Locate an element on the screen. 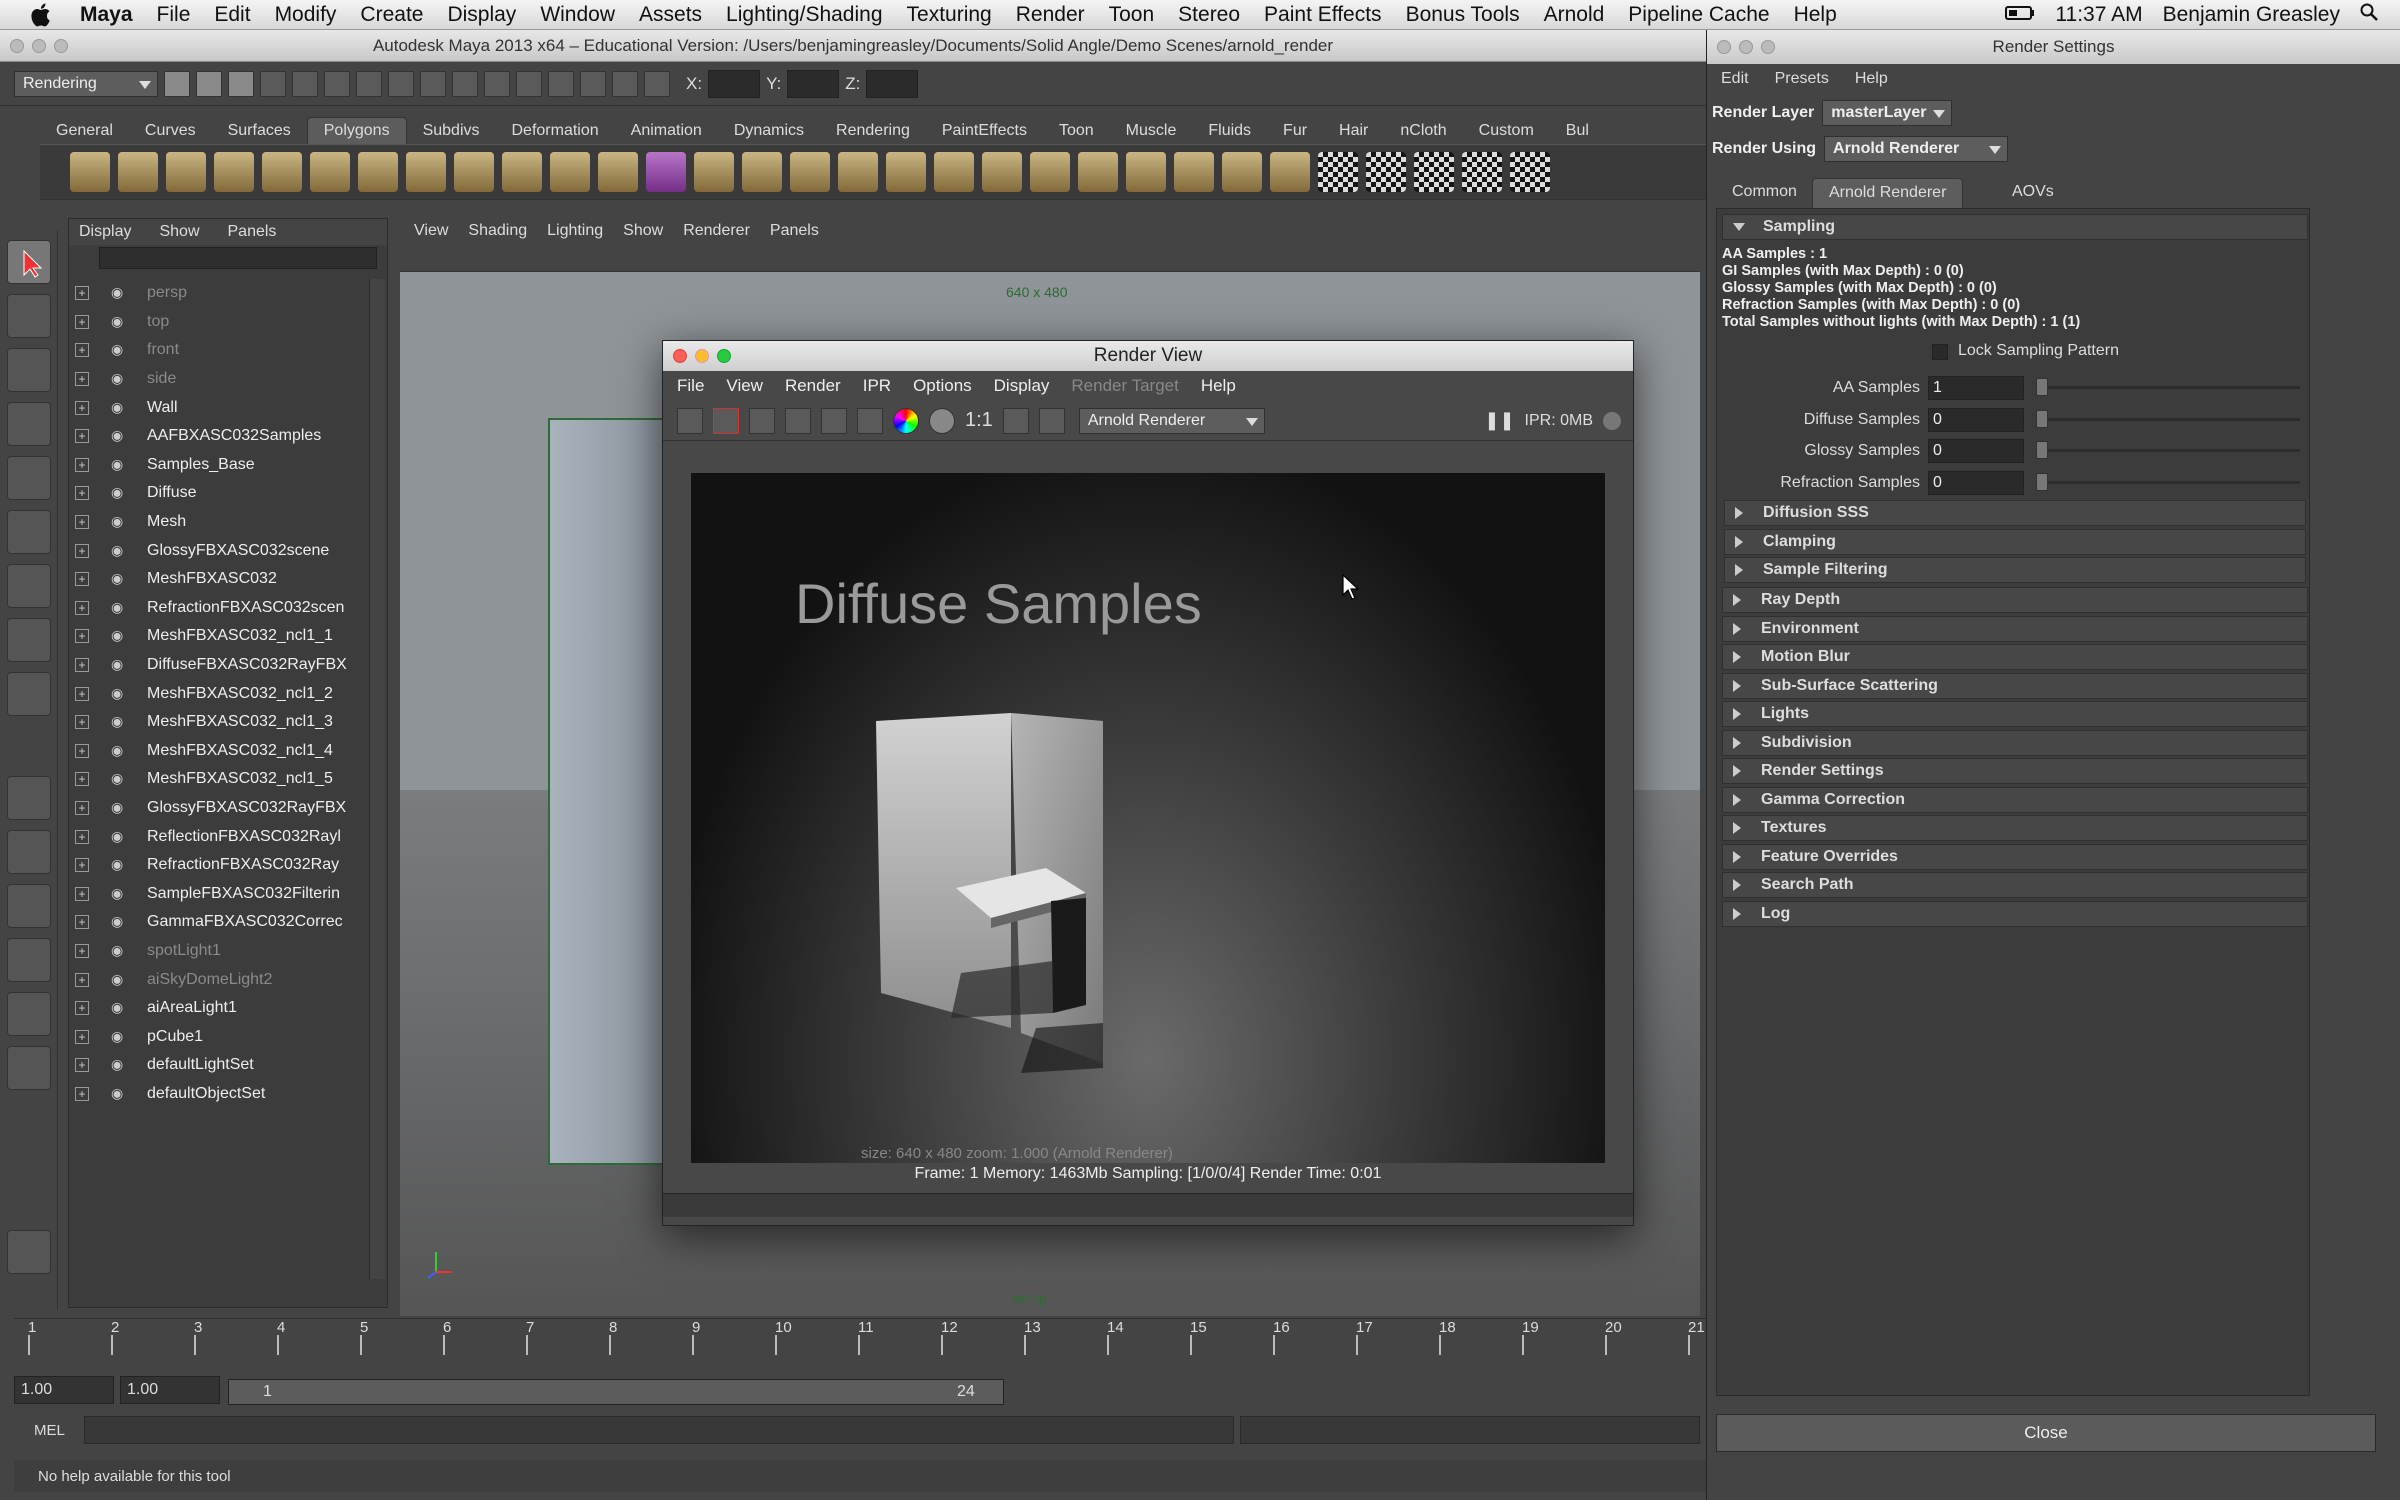 The image size is (2400, 1500). render-frame-icon is located at coordinates (529, 83).